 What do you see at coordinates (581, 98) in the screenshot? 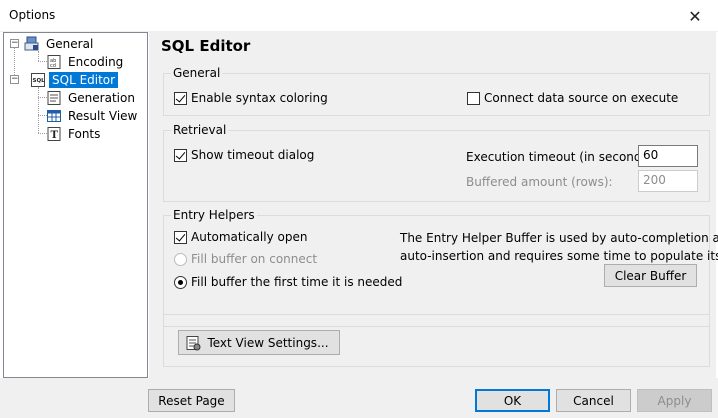
I see `checkbox-label: Connect data source on execute` at bounding box center [581, 98].